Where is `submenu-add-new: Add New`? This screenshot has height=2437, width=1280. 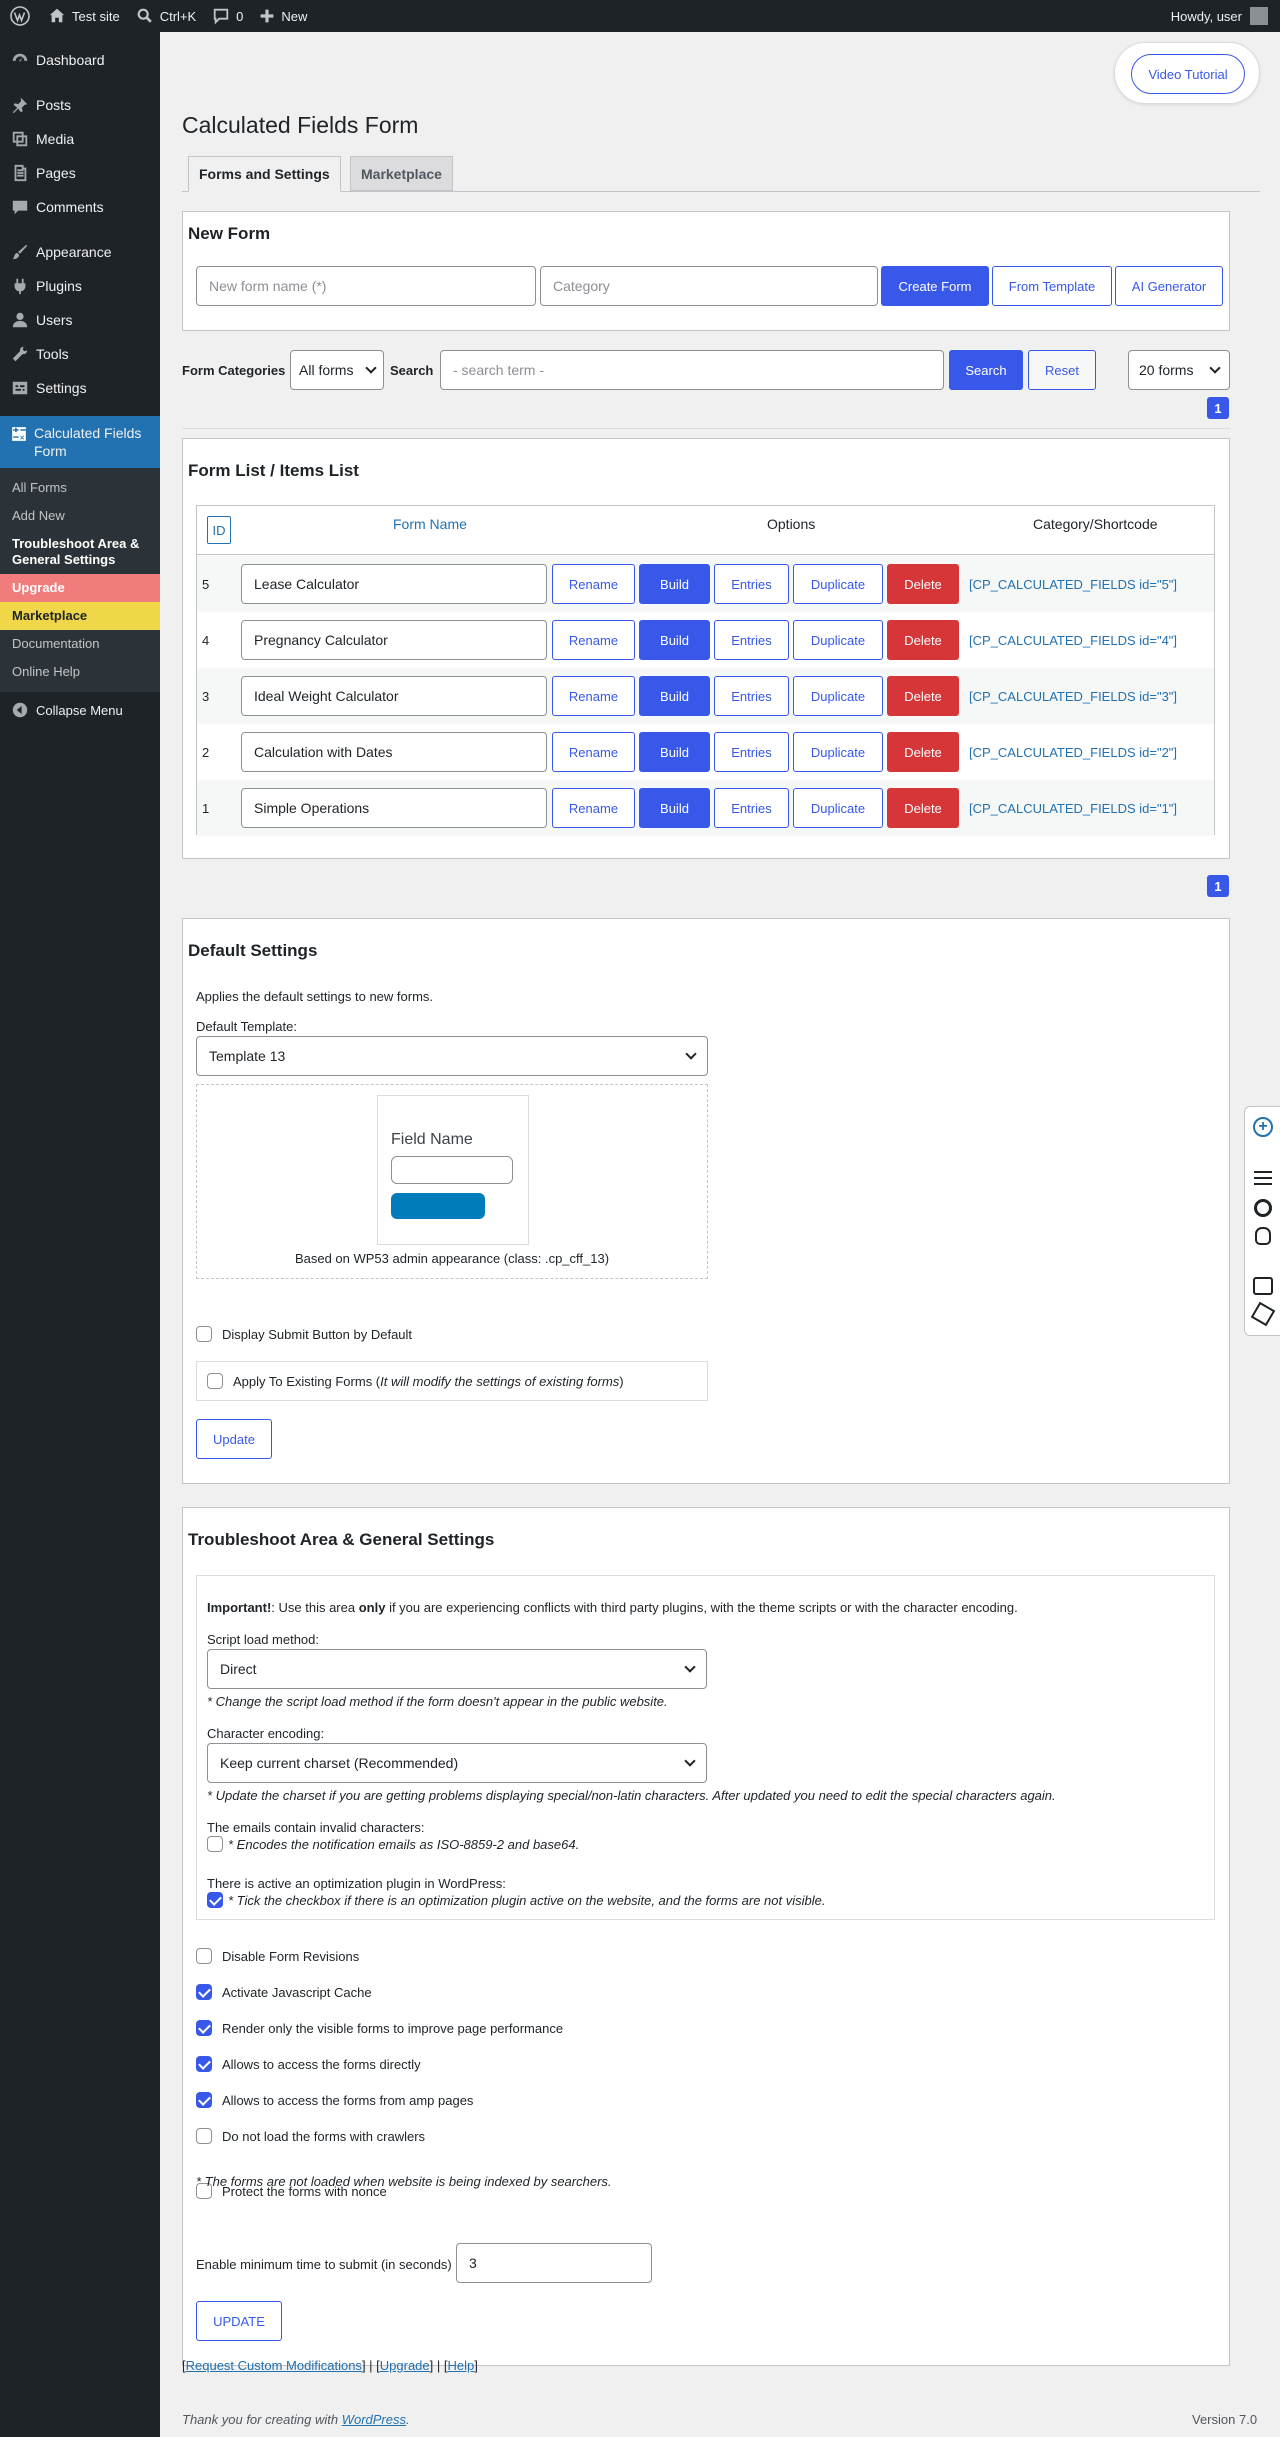
submenu-add-new: Add New is located at coordinates (80, 516).